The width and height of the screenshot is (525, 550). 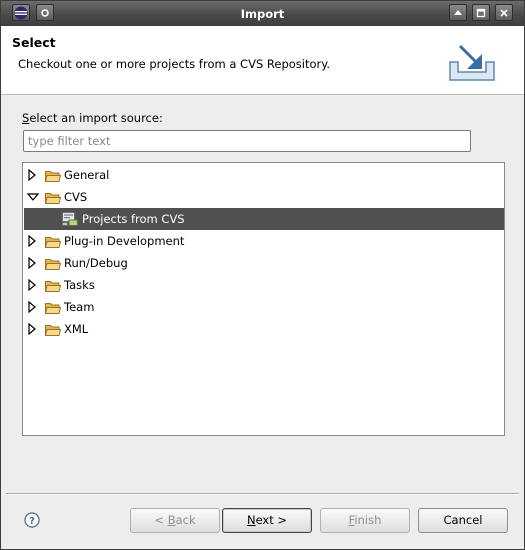 I want to click on tree-item-label: General, so click(x=87, y=175).